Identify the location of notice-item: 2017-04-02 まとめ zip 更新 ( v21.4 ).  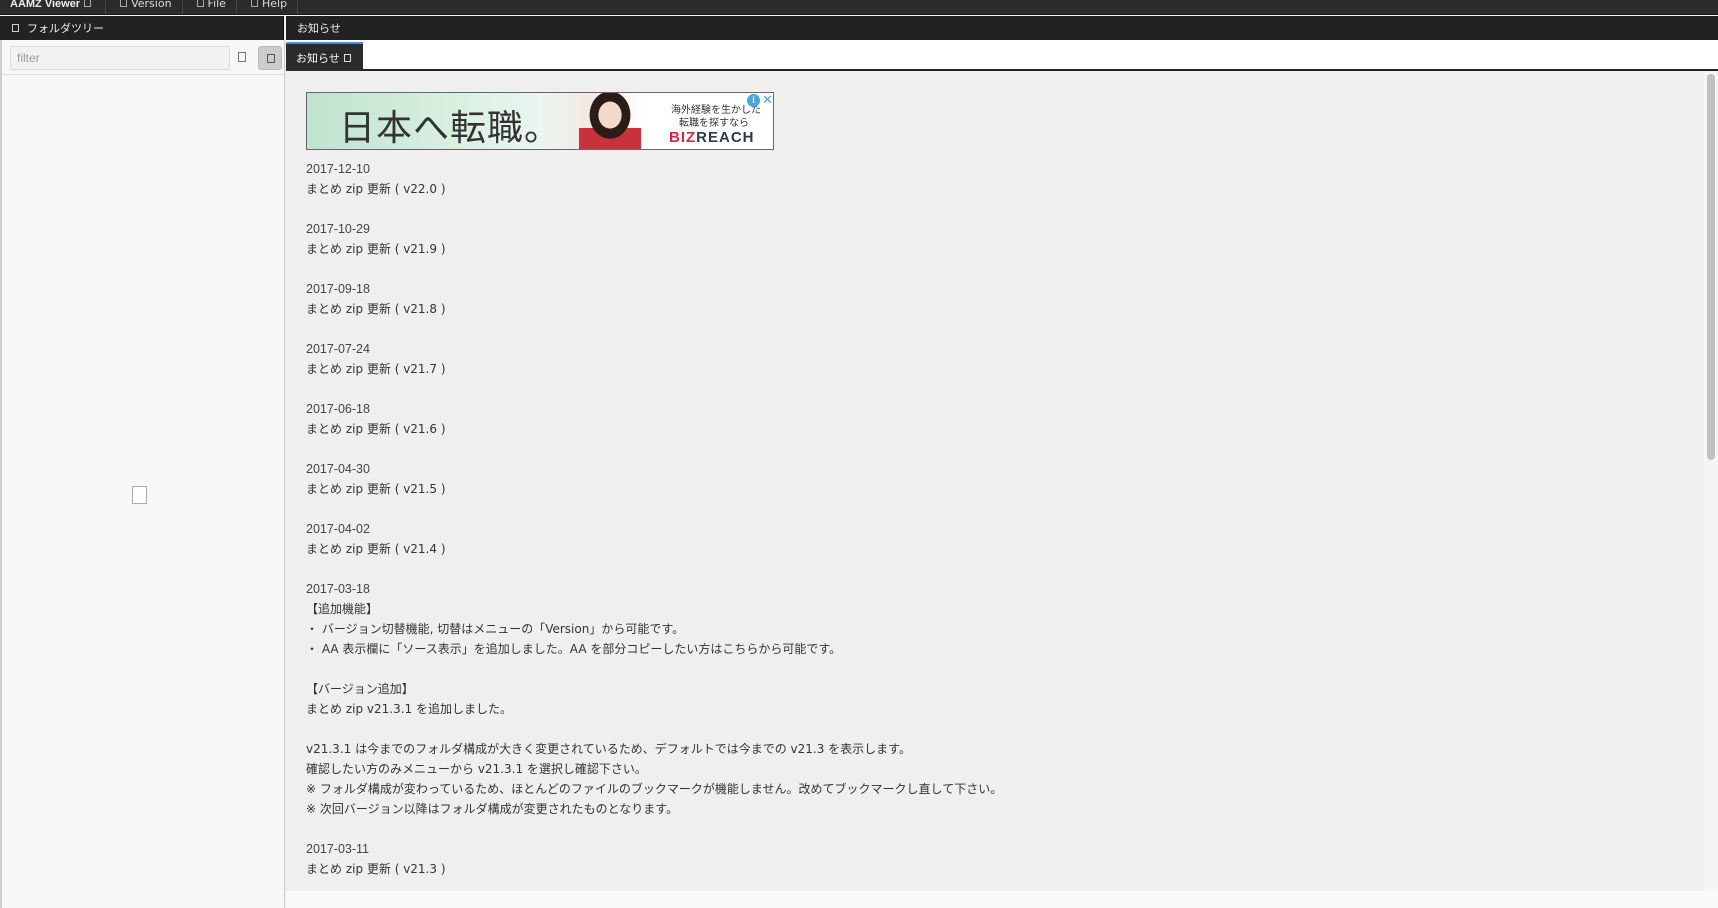
(986, 539).